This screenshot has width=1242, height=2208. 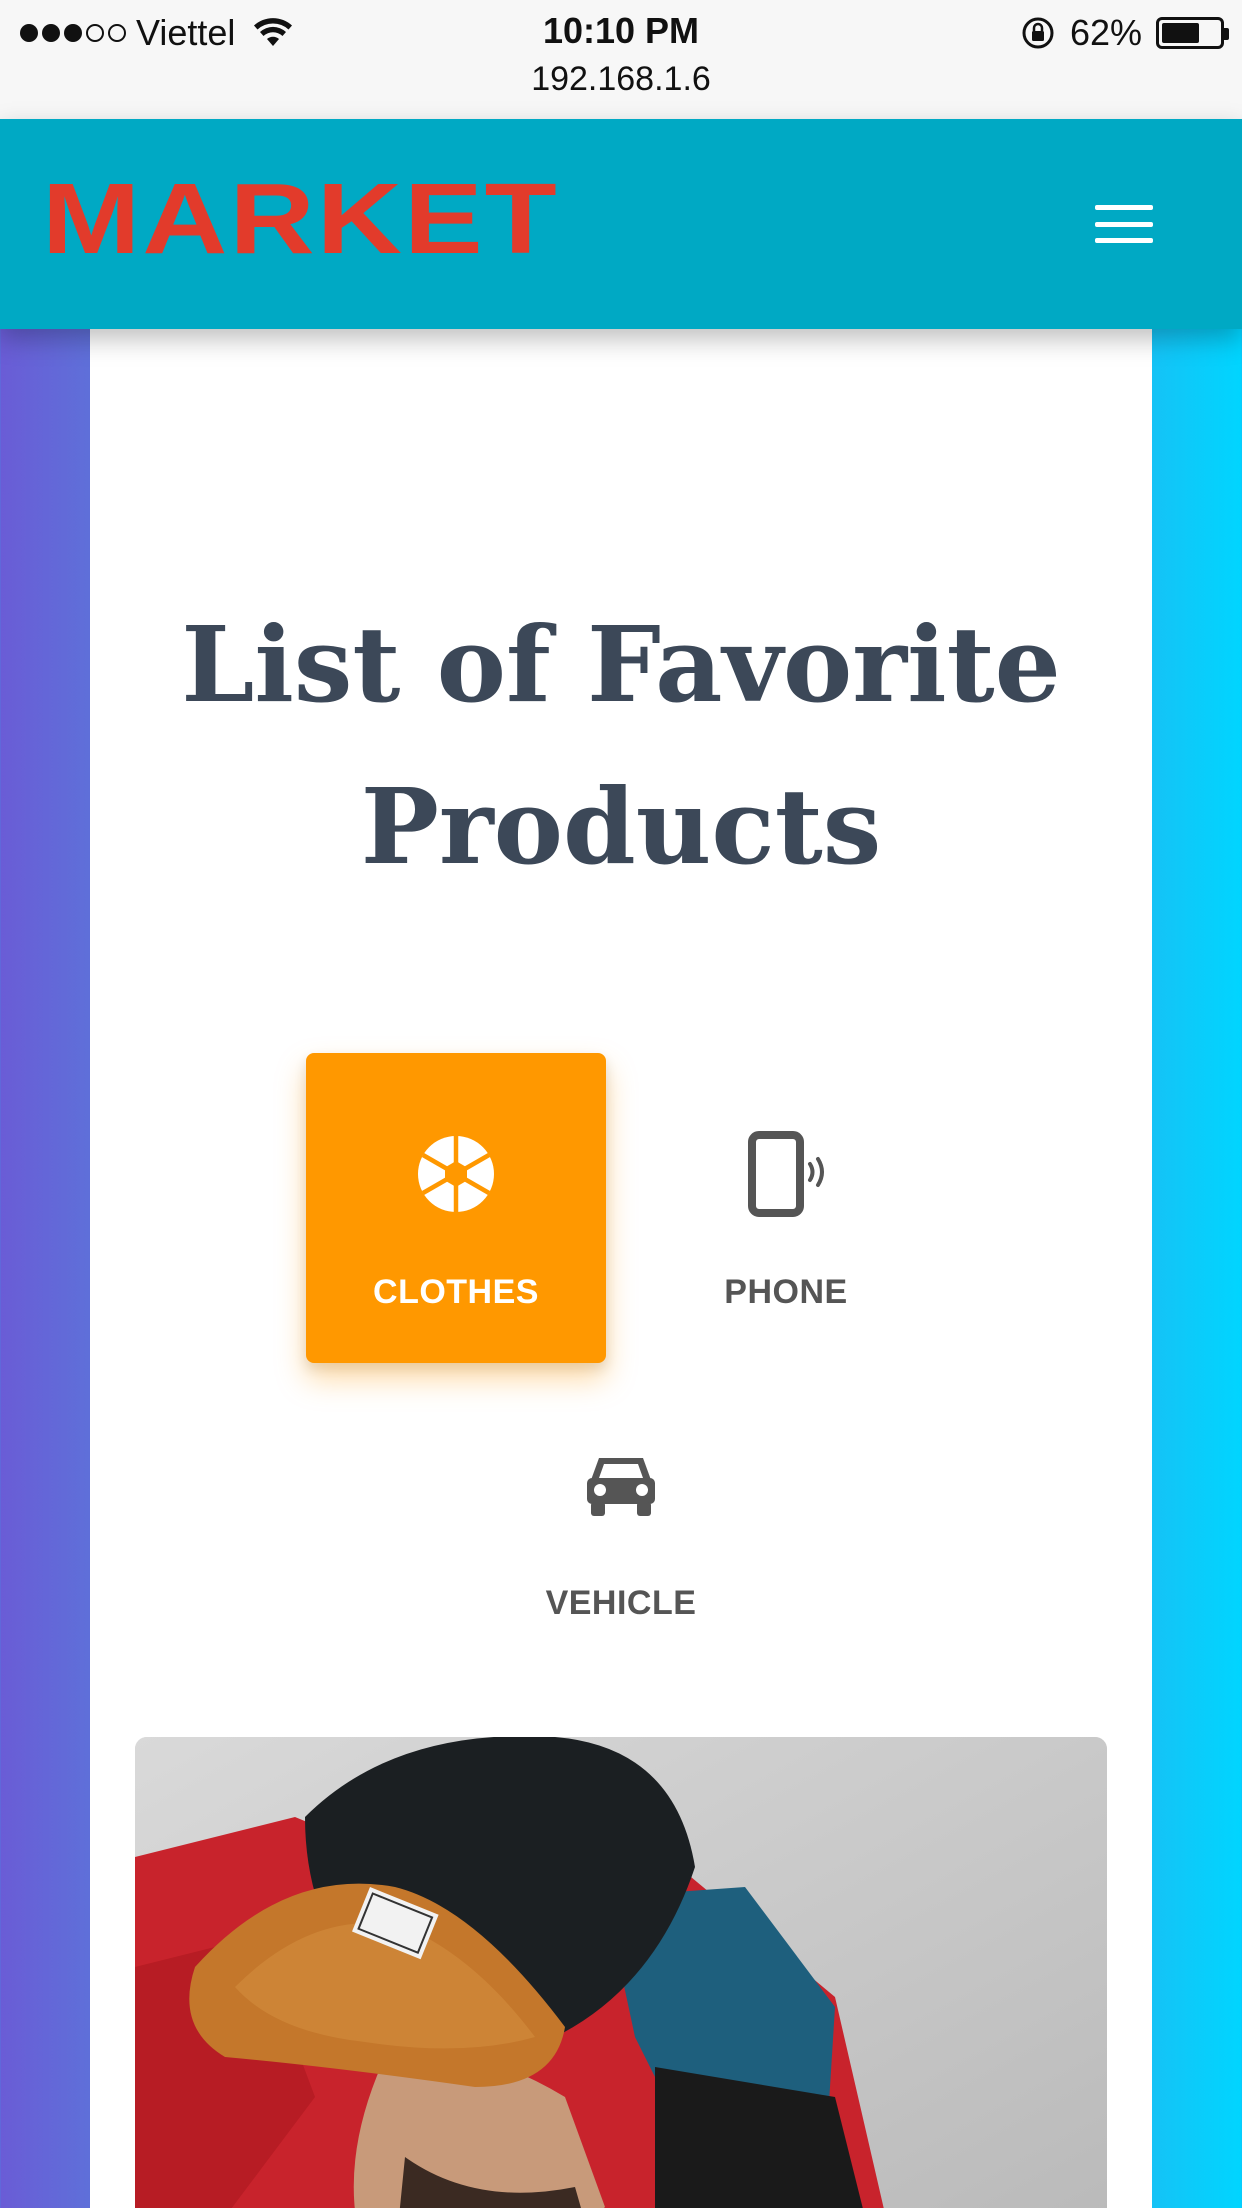 I want to click on battery-percent: 62%, so click(x=1105, y=32).